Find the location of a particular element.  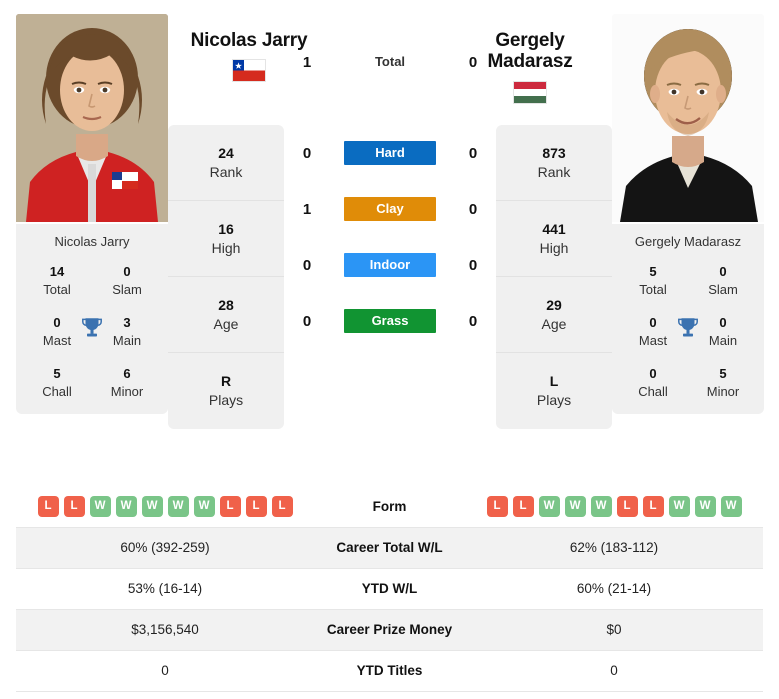

h2h-hard-right-score: 0 is located at coordinates (473, 153).